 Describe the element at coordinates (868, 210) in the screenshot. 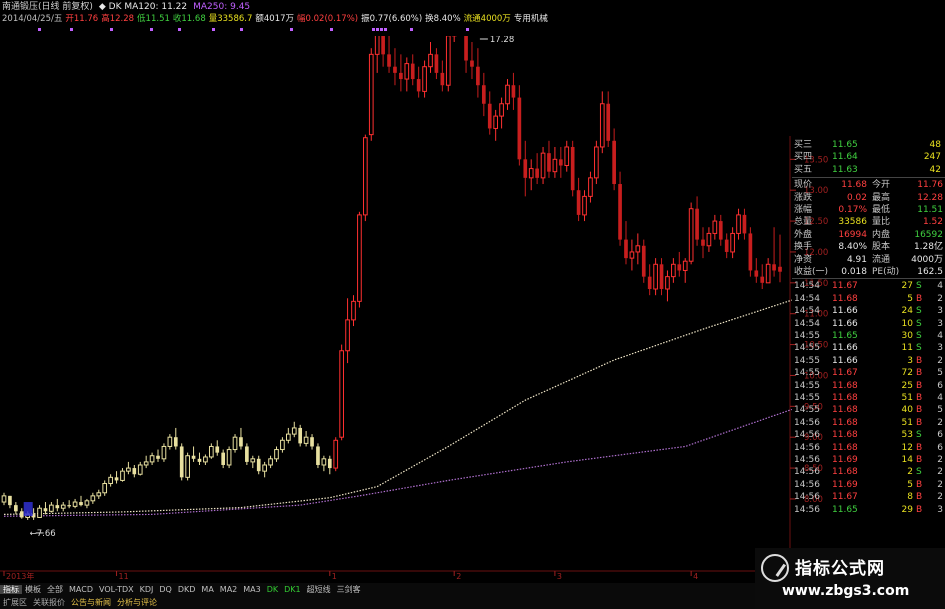

I see `stat-row: 涨幅 0.17% 最低 11.51` at that location.